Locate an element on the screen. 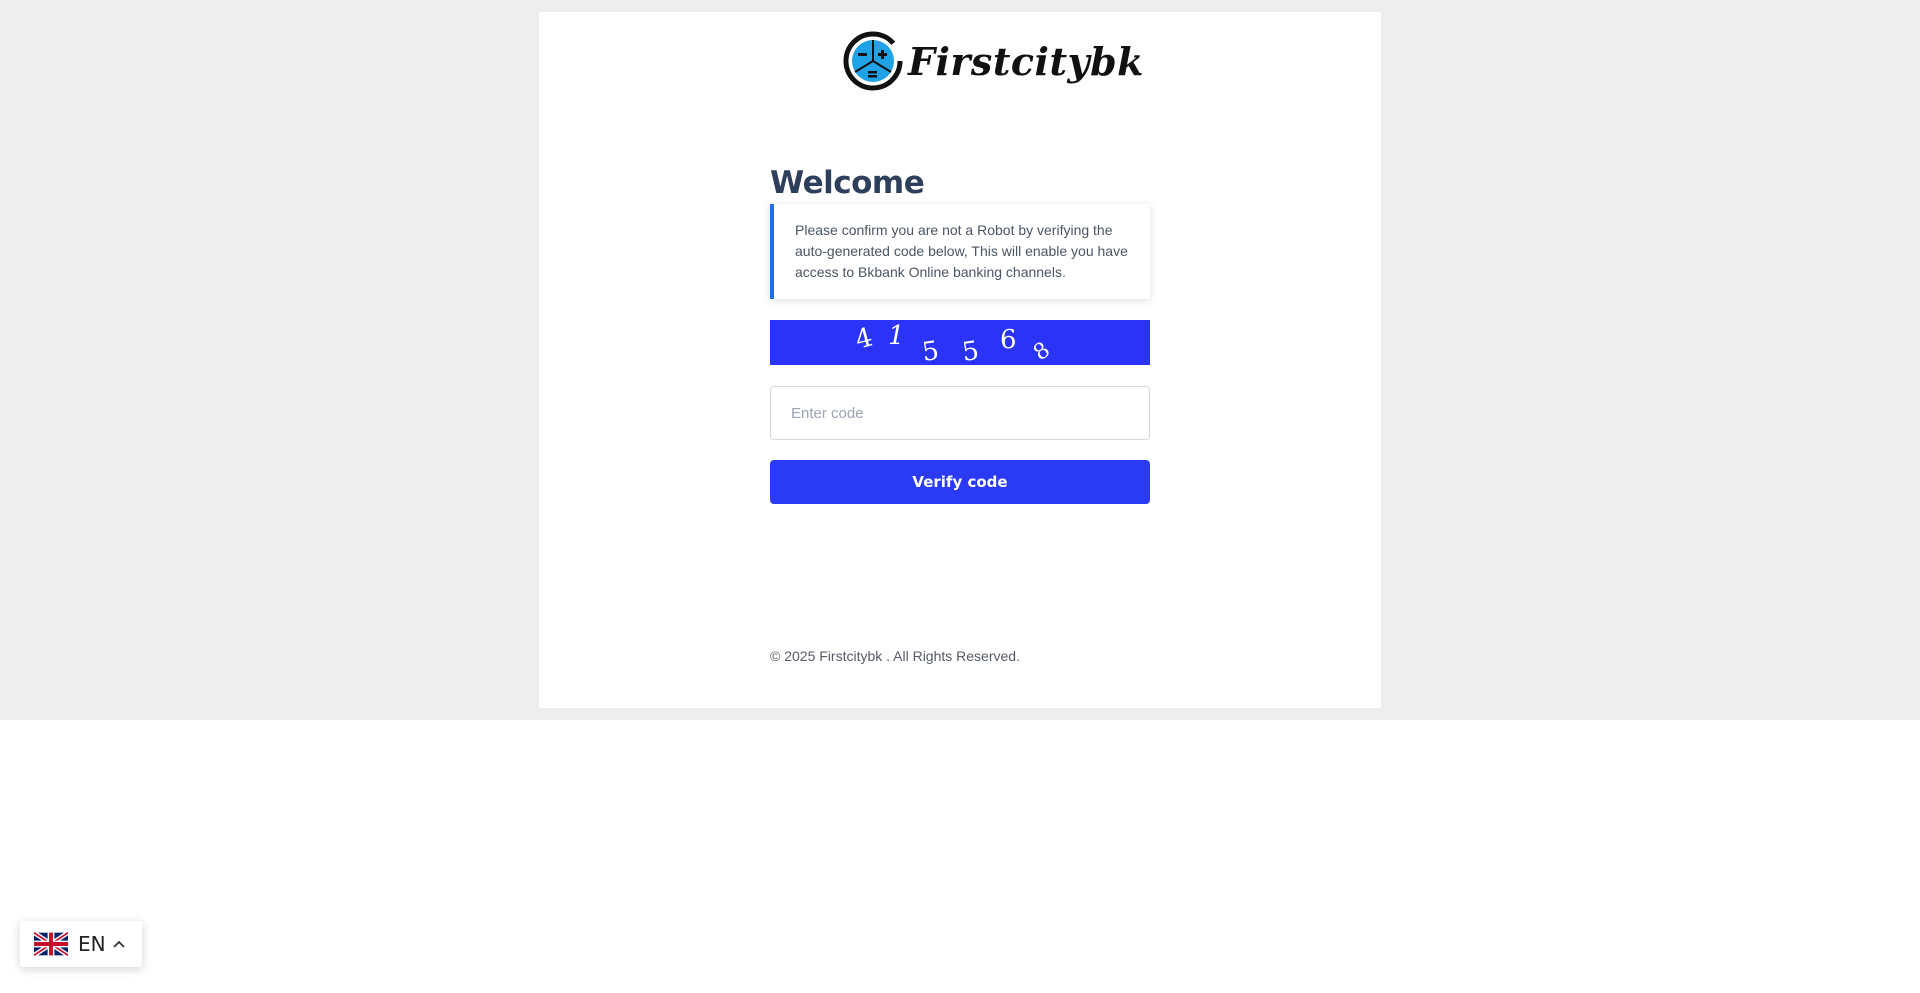  captcha-image: 4 1 5 5 6 8 is located at coordinates (960, 342).